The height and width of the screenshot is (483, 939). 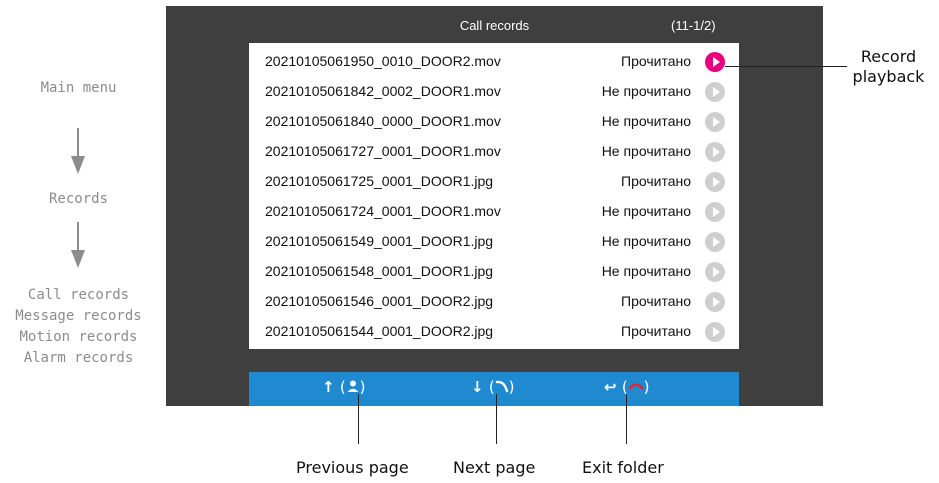 I want to click on flow-records-label: Records, so click(x=78, y=199).